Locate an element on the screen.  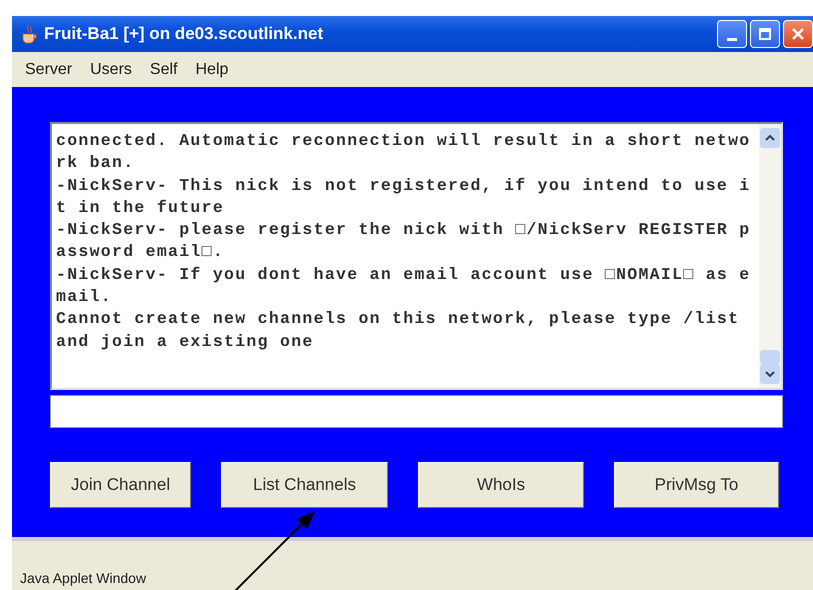
menu-item: Self is located at coordinates (164, 69).